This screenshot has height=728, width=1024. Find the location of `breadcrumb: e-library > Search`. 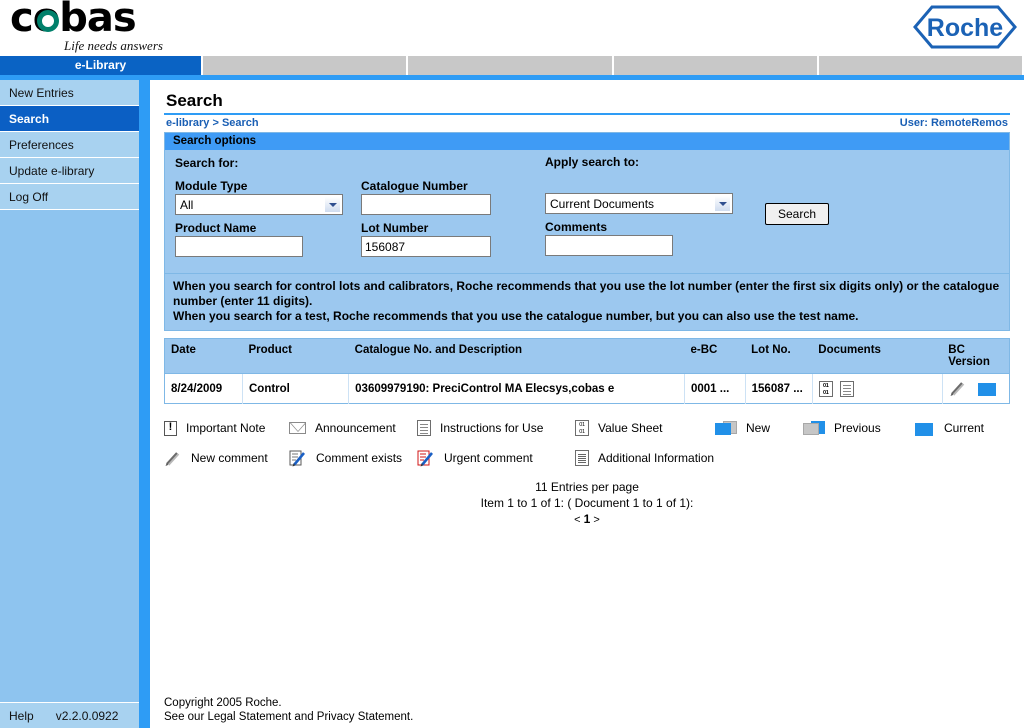

breadcrumb: e-library > Search is located at coordinates (212, 123).